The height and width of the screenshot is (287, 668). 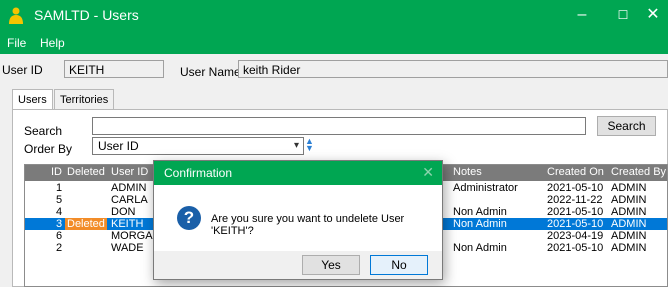 I want to click on cell-created-on: 2022-11-22, so click(x=575, y=200).